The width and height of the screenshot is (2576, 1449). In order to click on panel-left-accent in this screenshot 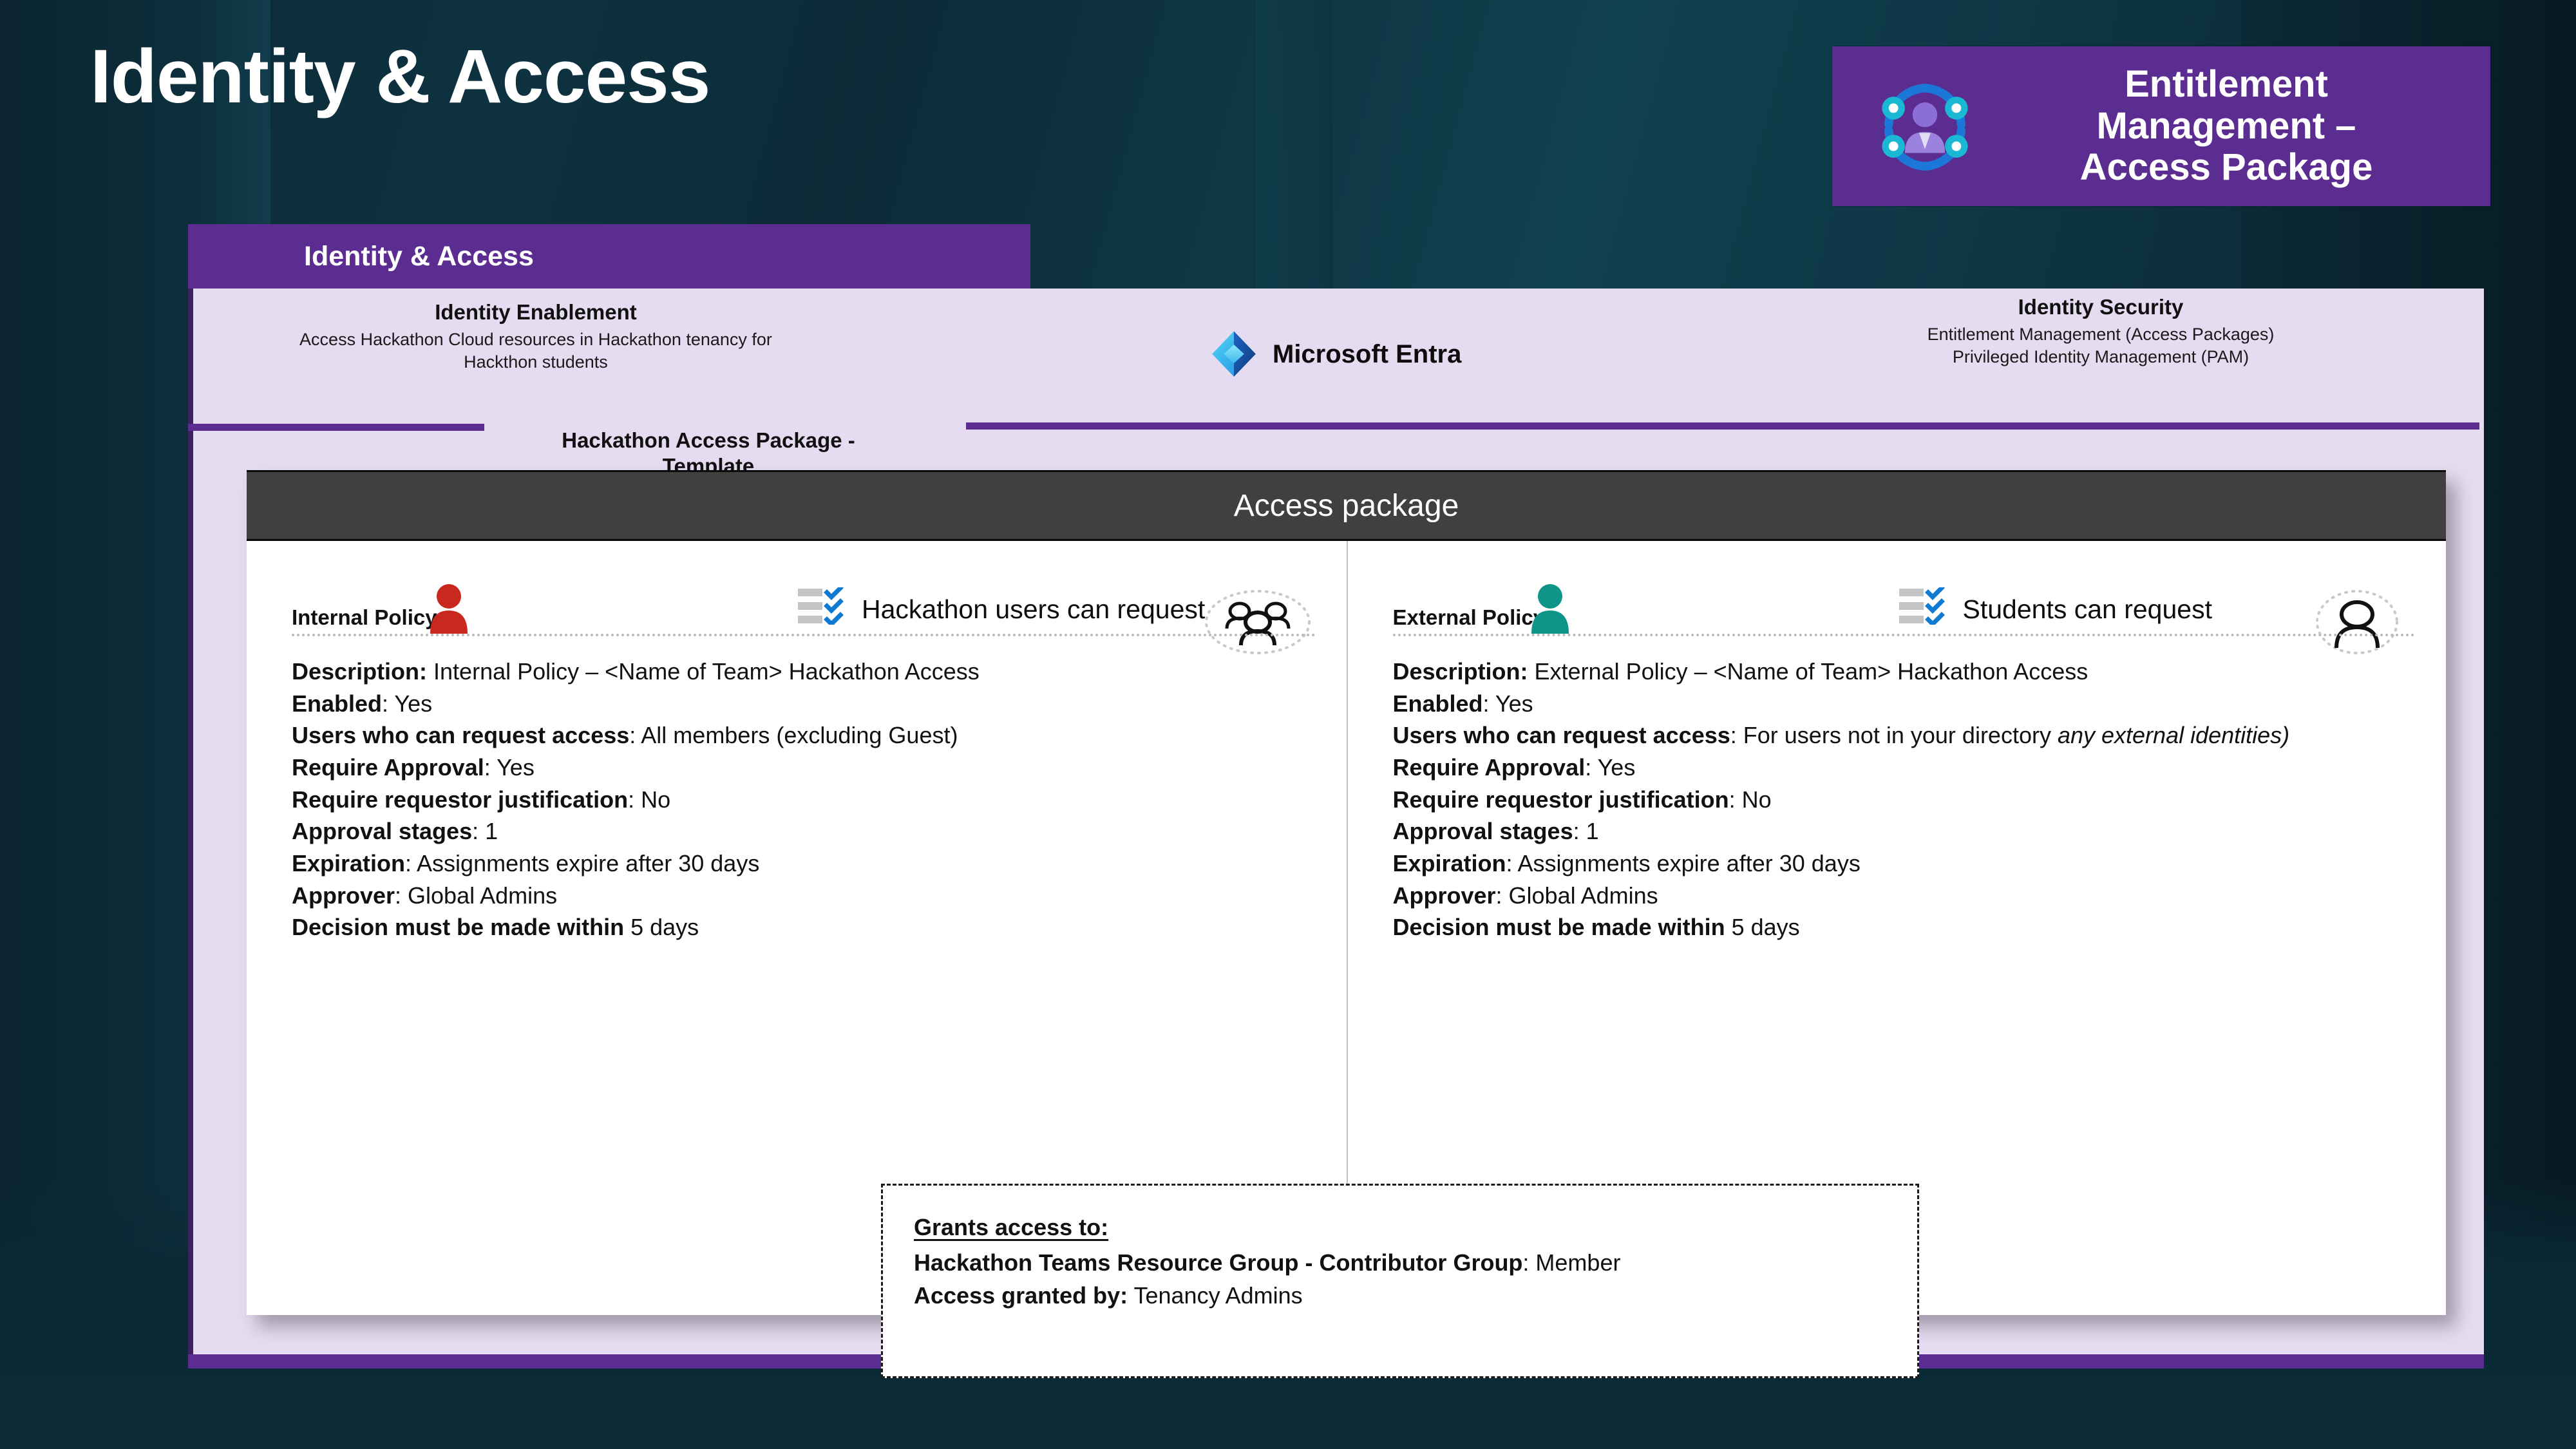, I will do `click(191, 828)`.